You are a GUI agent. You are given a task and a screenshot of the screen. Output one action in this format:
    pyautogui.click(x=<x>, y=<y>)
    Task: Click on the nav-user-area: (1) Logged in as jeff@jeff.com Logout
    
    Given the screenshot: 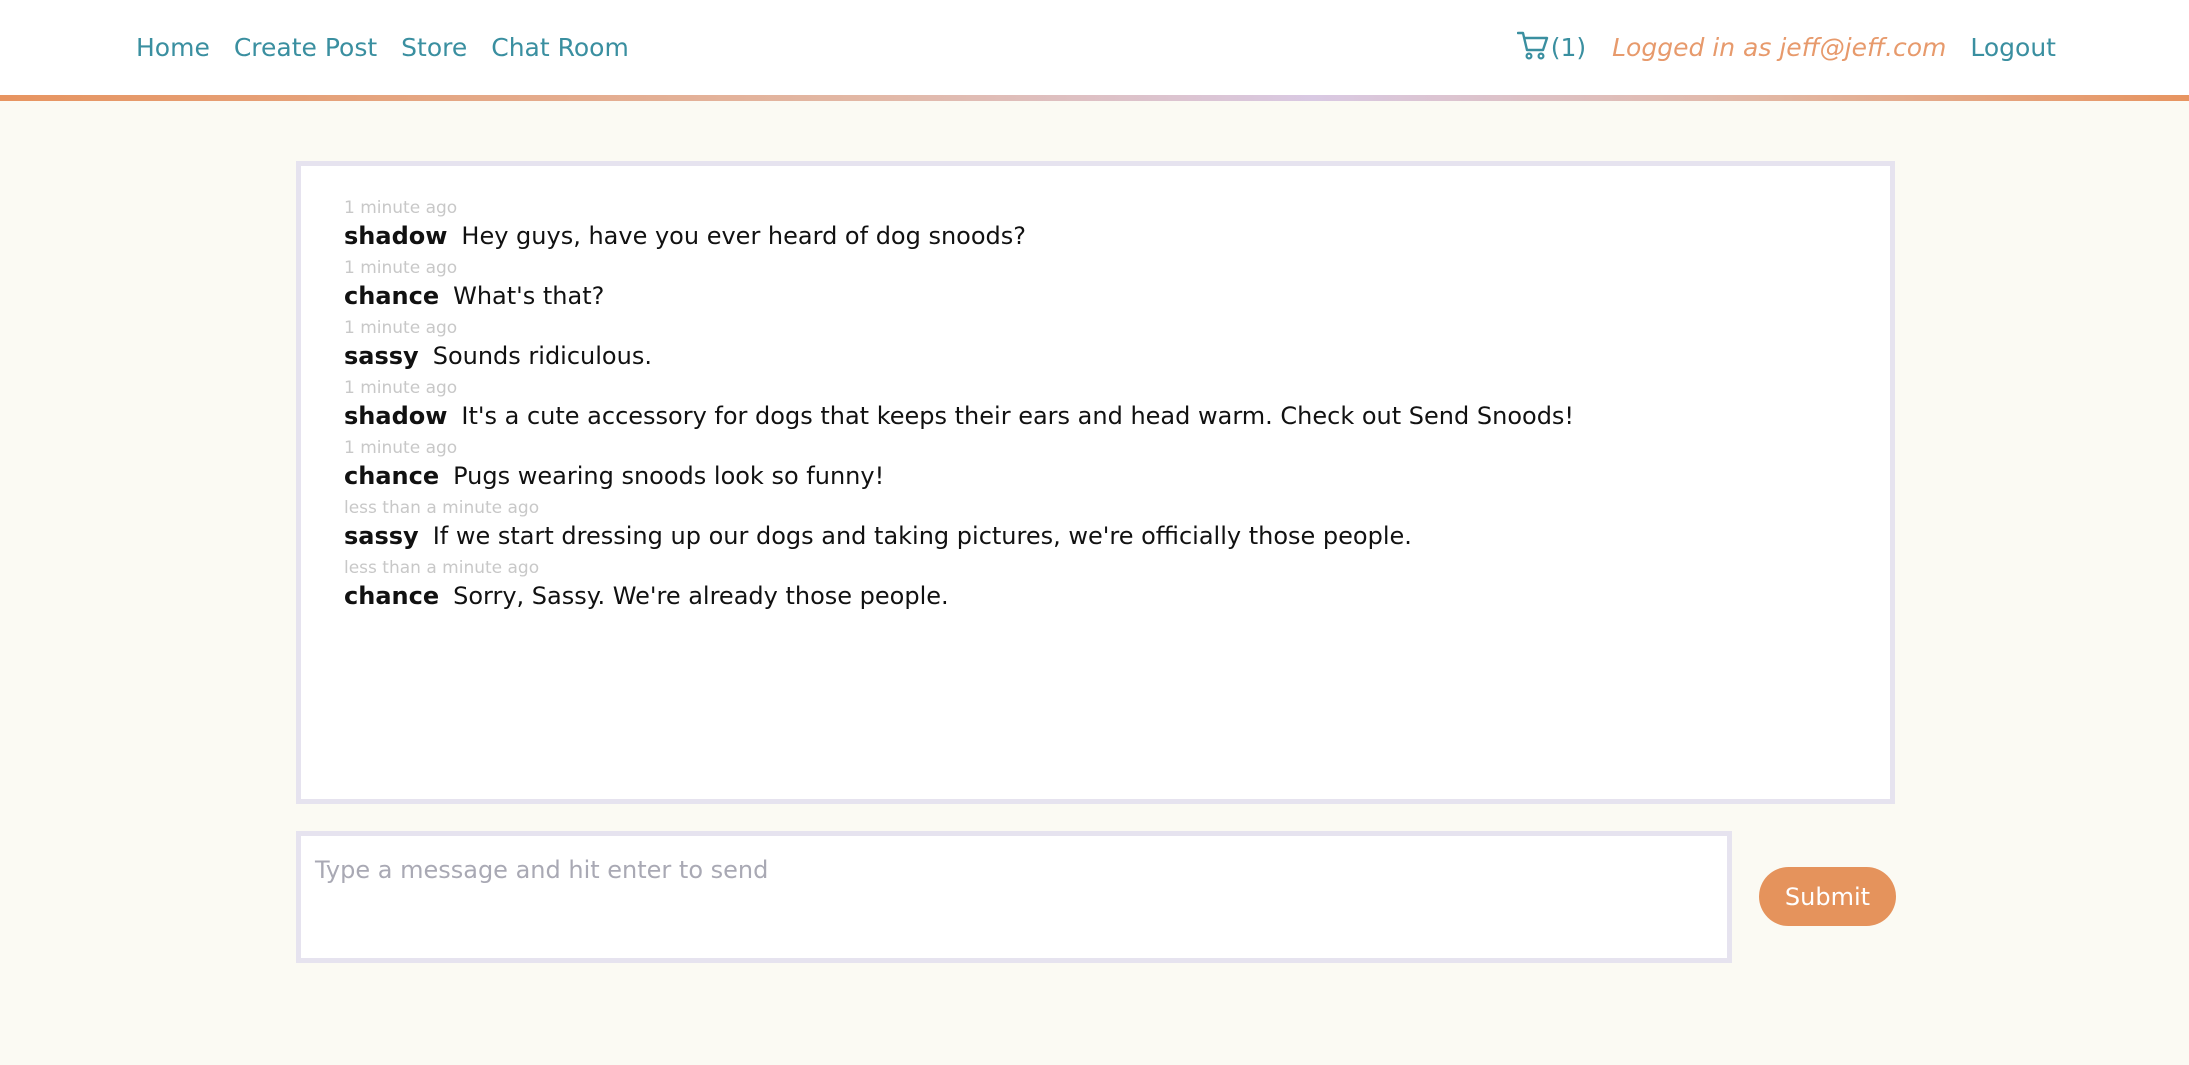 What is the action you would take?
    pyautogui.click(x=1786, y=47)
    